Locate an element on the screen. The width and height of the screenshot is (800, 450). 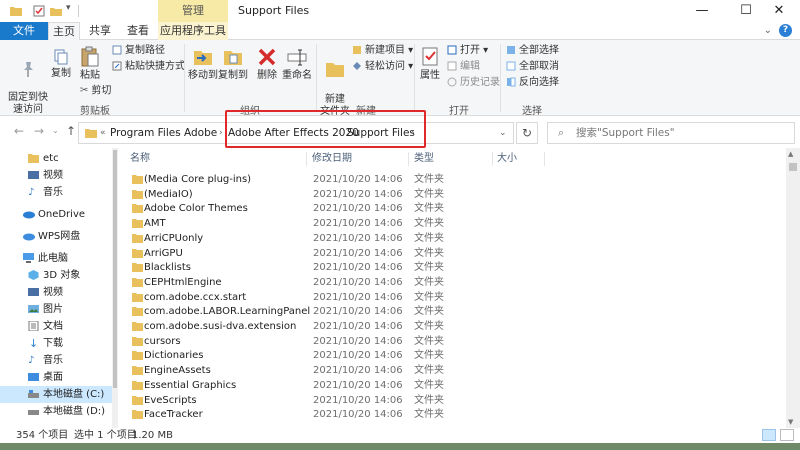
move-to-button: 移动到 is located at coordinates (203, 64).